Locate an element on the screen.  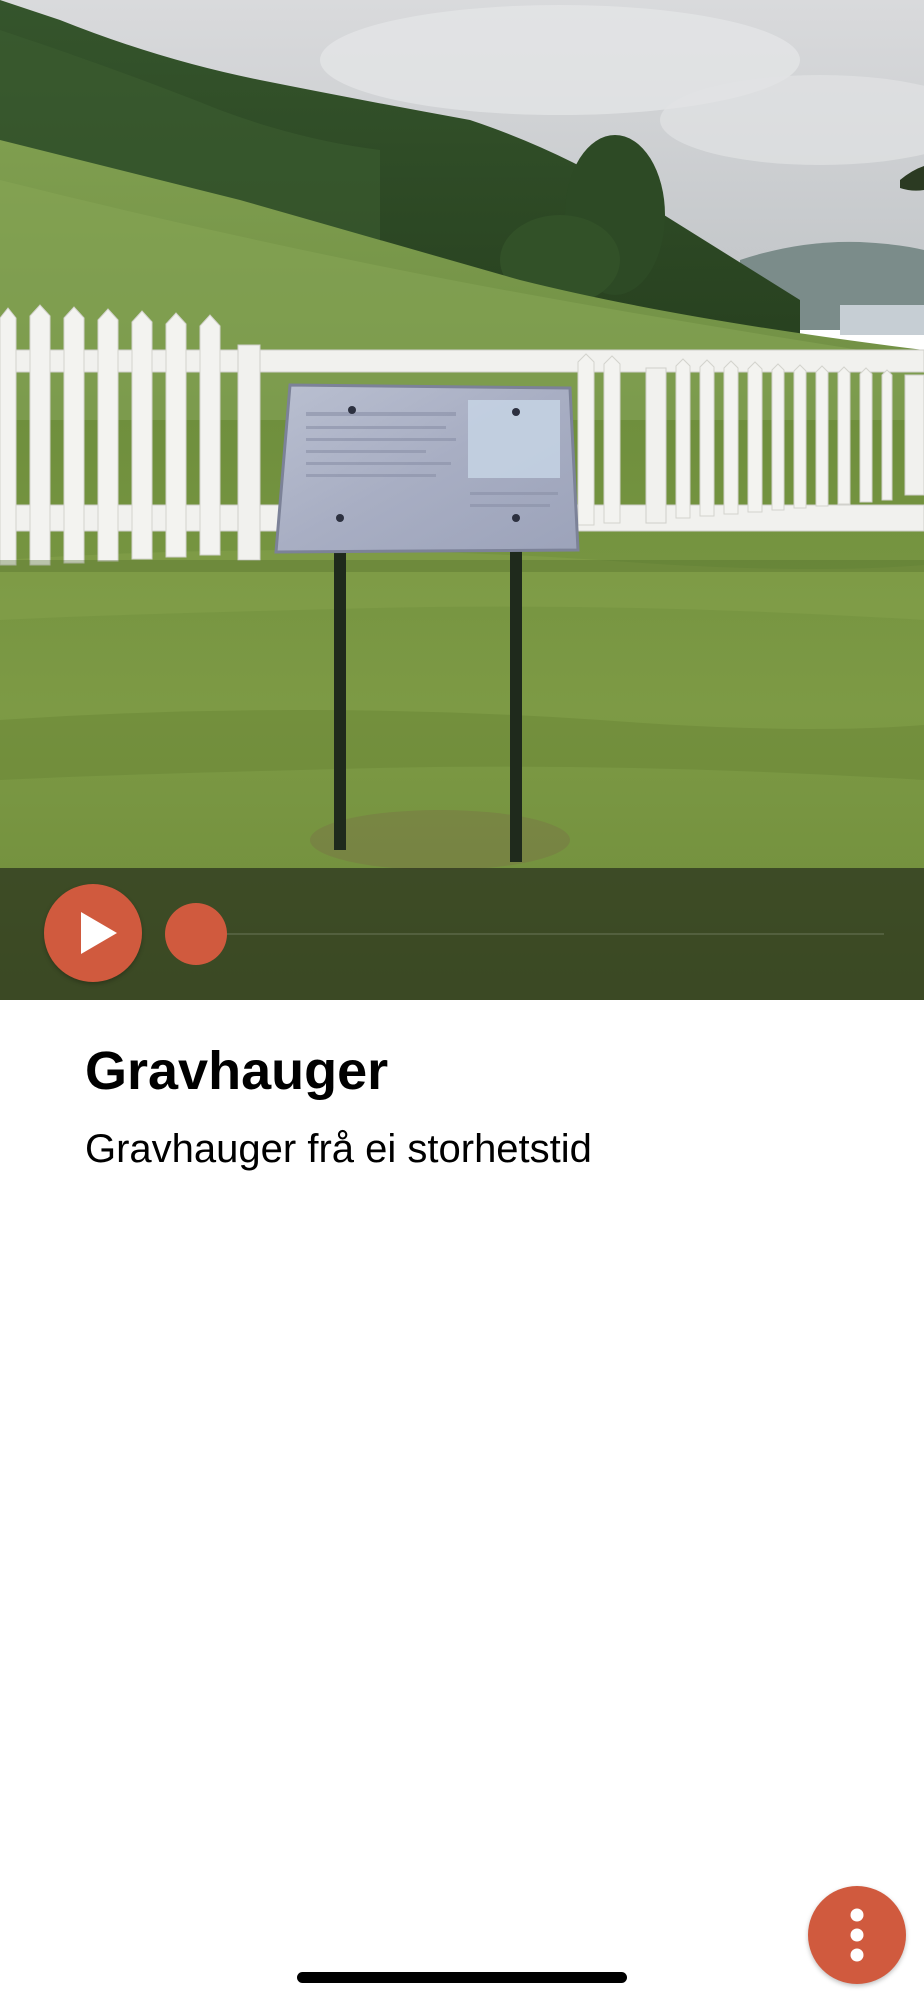
page-subtitle: Gravhauger frå ei storhetstid is located at coordinates (338, 1149).